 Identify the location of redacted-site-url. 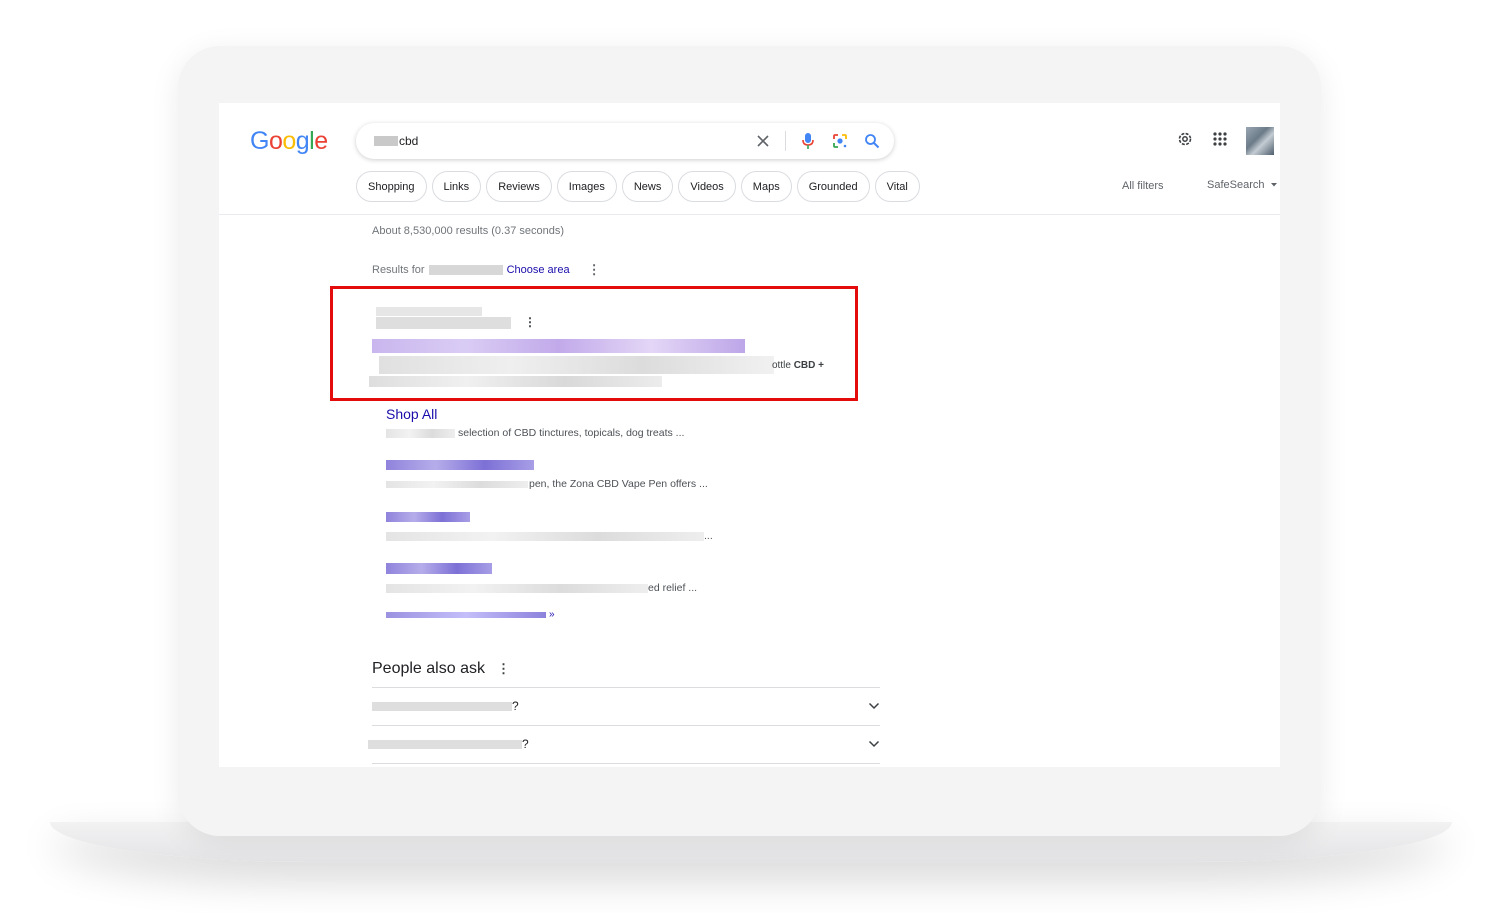
(443, 323).